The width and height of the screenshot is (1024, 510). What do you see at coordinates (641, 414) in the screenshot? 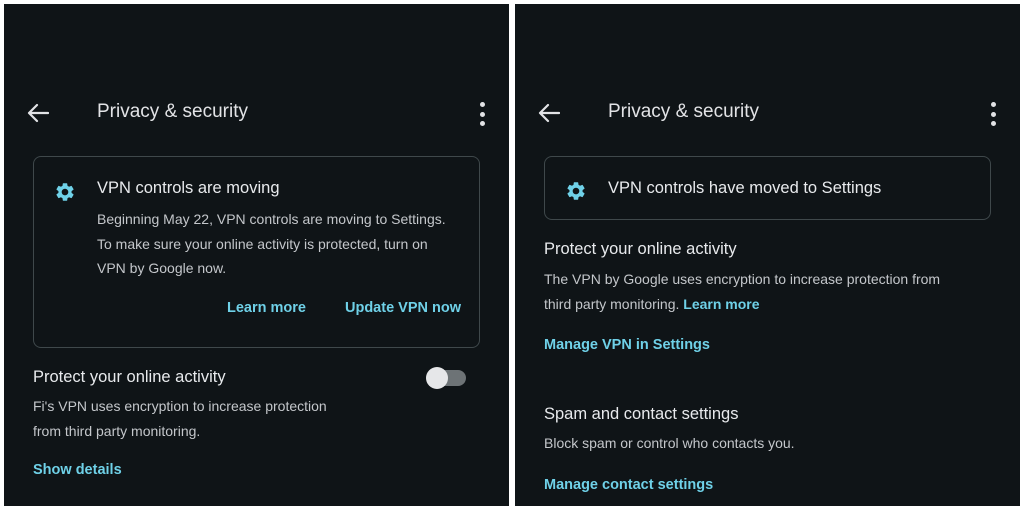
I see `spam-title: Spam and contact settings` at bounding box center [641, 414].